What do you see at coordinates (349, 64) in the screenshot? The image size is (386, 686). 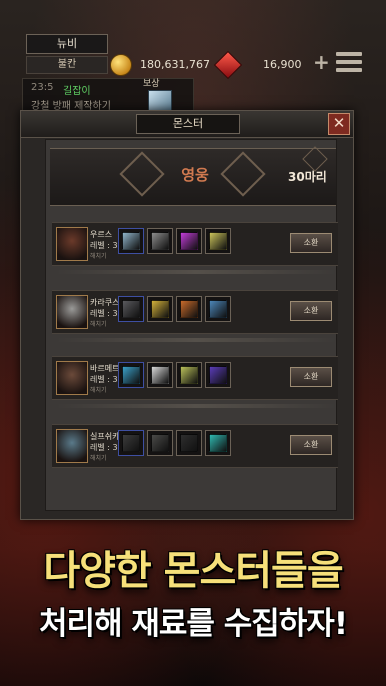 I see `menu-icon` at bounding box center [349, 64].